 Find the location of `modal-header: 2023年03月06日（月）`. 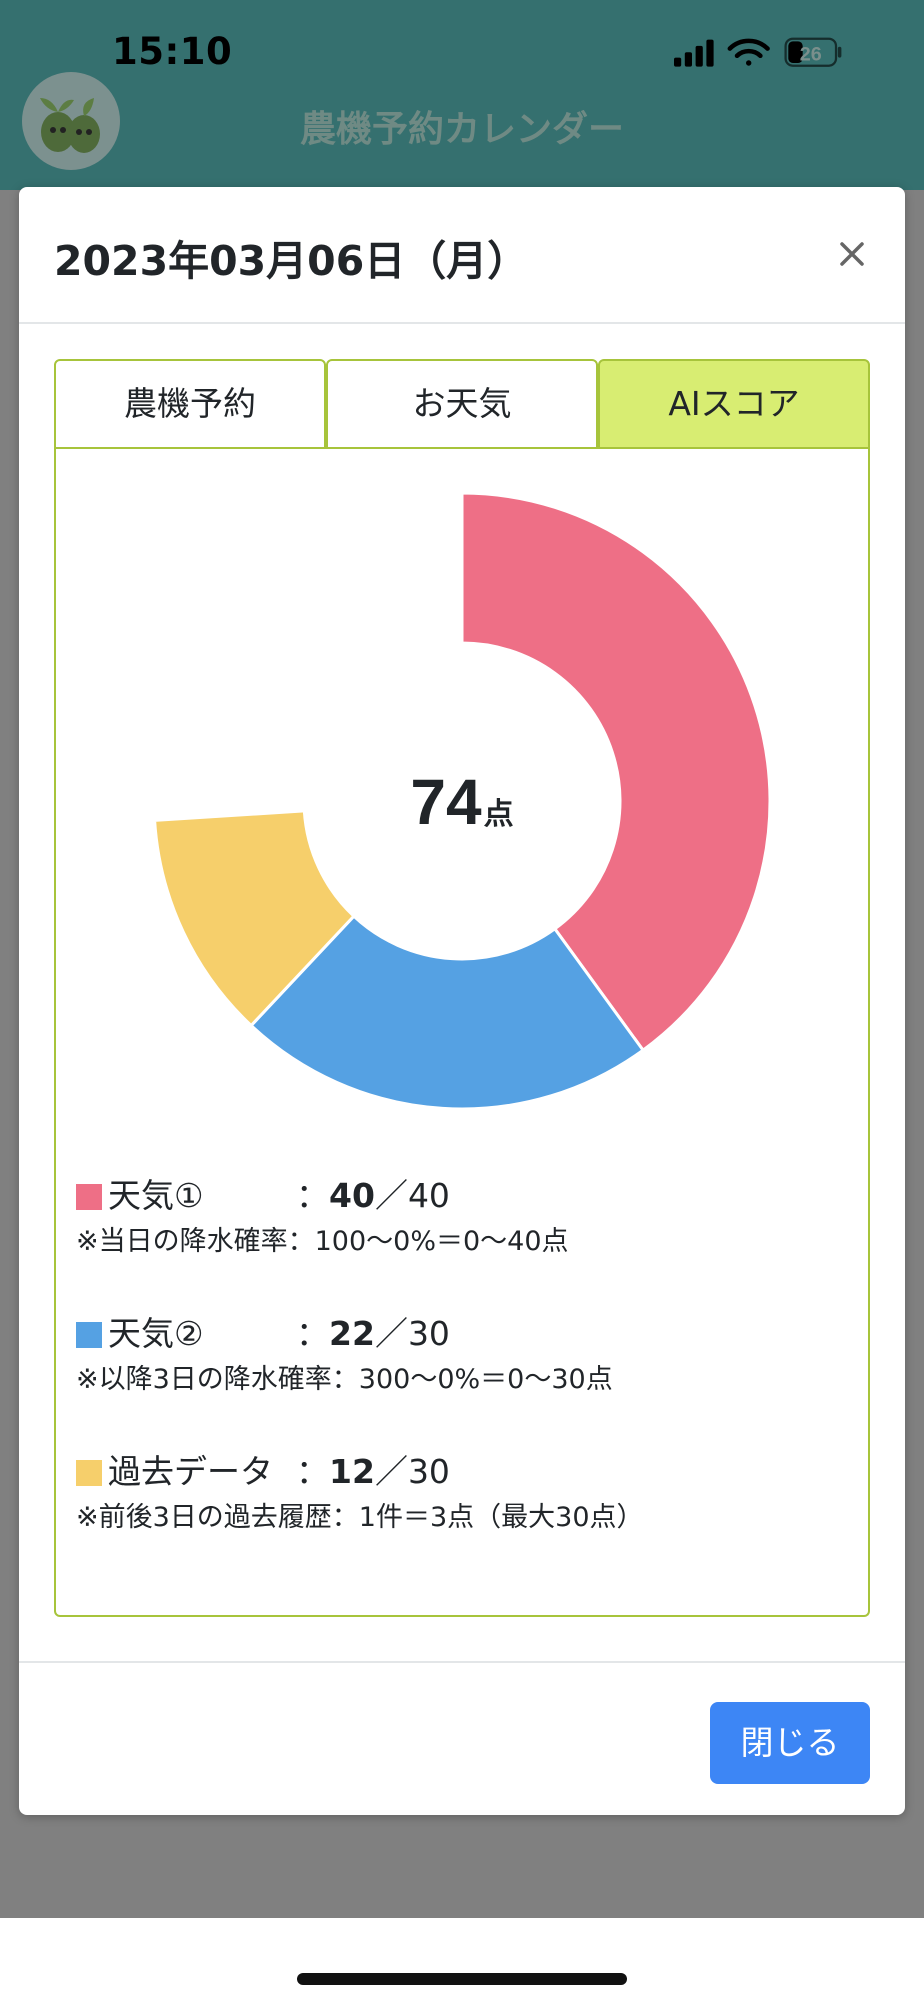

modal-header: 2023年03月06日（月） is located at coordinates (462, 255).